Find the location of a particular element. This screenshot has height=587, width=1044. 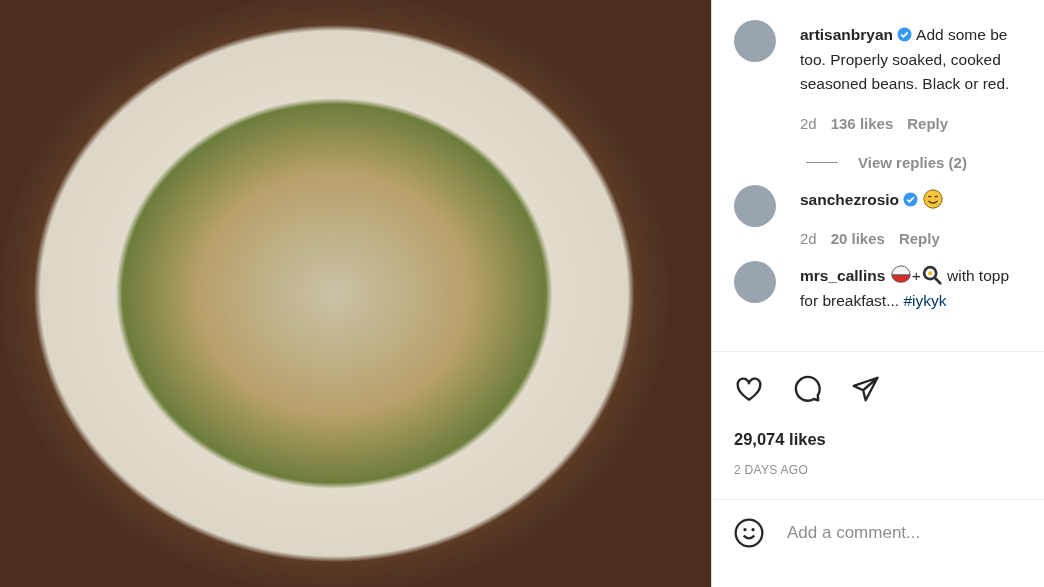

username-link: sanchezrosio is located at coordinates (850, 199).